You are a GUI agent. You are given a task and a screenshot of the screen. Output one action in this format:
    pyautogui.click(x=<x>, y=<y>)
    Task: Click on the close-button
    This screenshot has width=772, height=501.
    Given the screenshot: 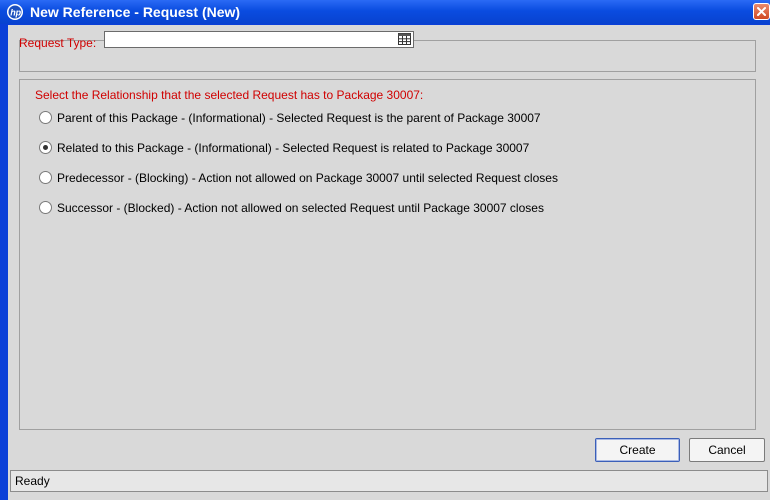 What is the action you would take?
    pyautogui.click(x=761, y=11)
    